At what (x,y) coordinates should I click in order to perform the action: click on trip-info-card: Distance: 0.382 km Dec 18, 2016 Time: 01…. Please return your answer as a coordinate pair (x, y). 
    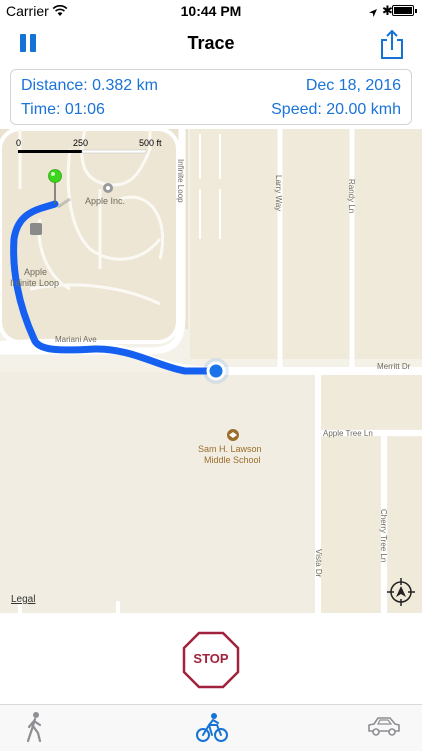
    Looking at the image, I should click on (211, 97).